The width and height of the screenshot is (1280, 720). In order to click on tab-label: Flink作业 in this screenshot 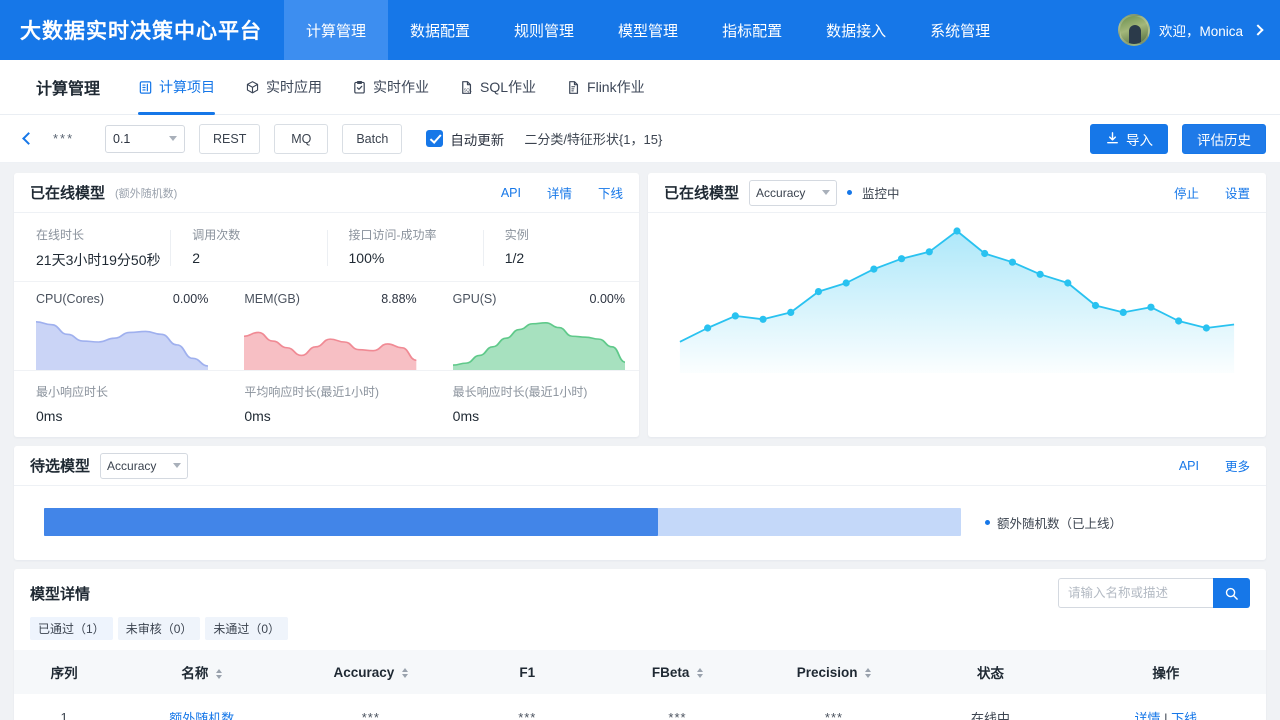, I will do `click(616, 87)`.